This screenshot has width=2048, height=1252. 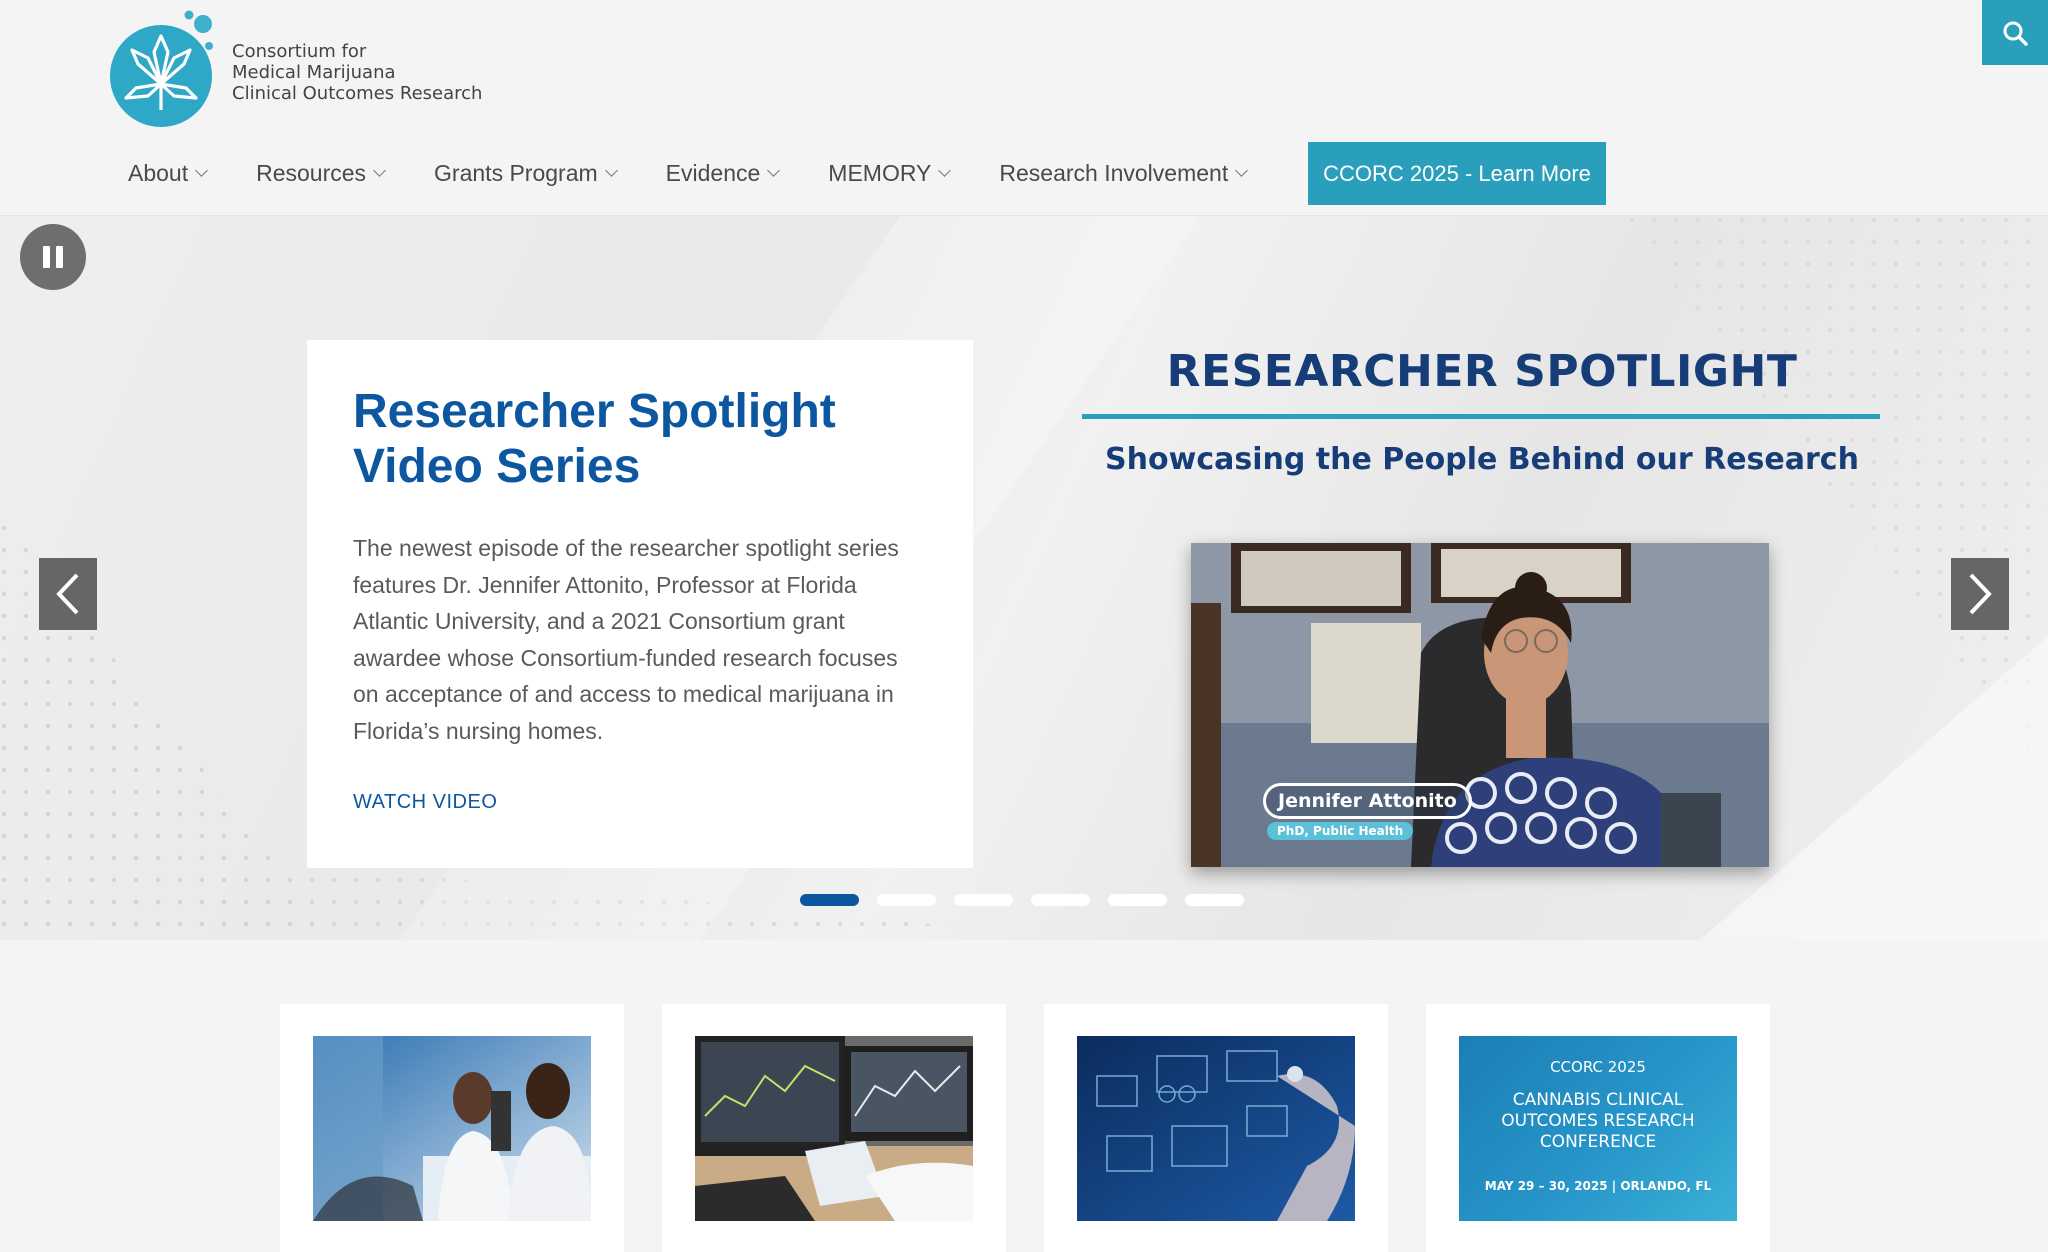 I want to click on spotlight-divider, so click(x=1481, y=416).